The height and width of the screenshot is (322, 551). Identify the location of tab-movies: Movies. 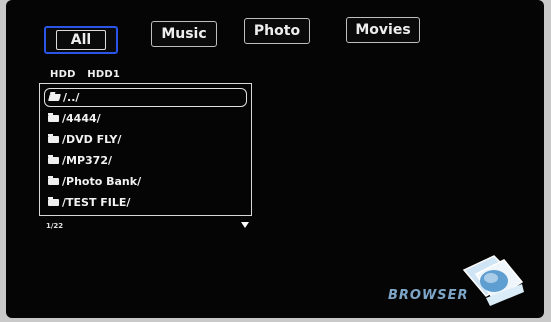
(383, 30).